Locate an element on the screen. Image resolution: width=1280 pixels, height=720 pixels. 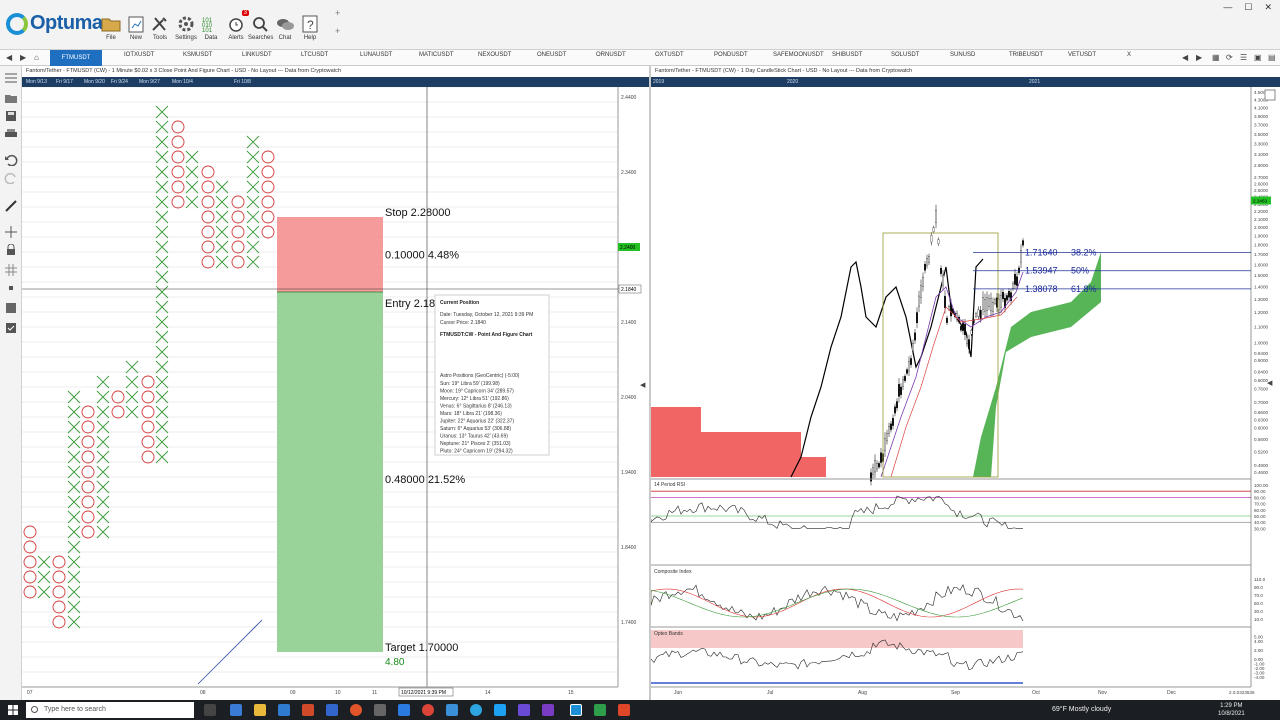
new-button: New is located at coordinates (136, 27).